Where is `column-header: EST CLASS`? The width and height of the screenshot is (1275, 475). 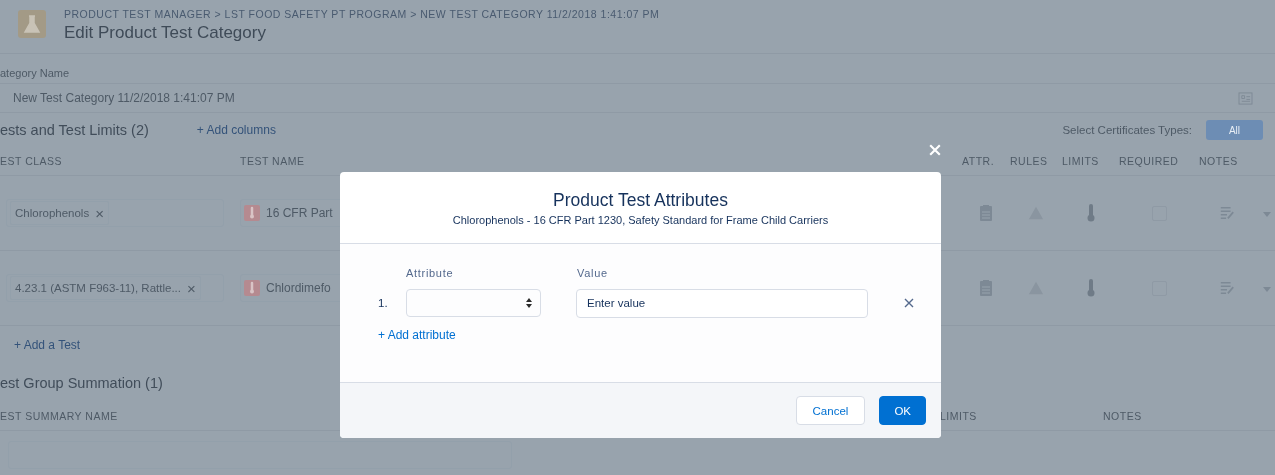 column-header: EST CLASS is located at coordinates (32, 161).